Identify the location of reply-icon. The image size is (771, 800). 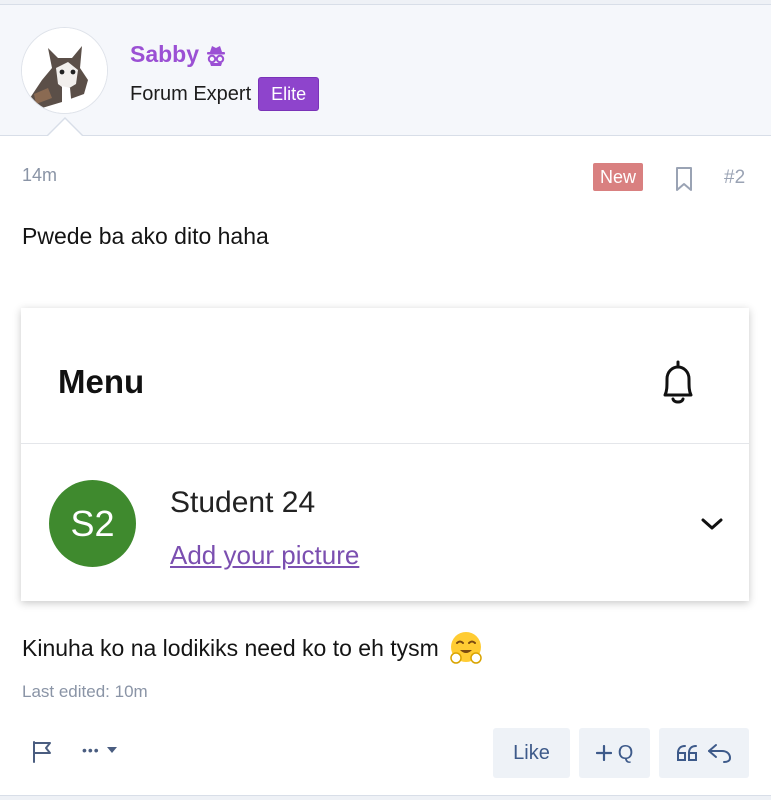
(720, 753).